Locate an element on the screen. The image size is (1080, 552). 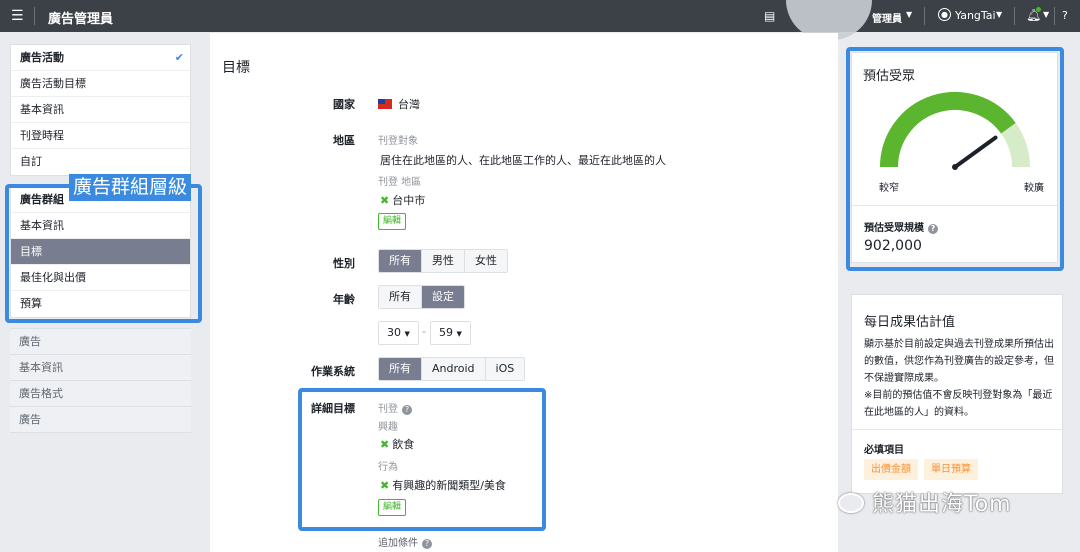
sidebar-item-ad: 廣告 is located at coordinates (100, 342).